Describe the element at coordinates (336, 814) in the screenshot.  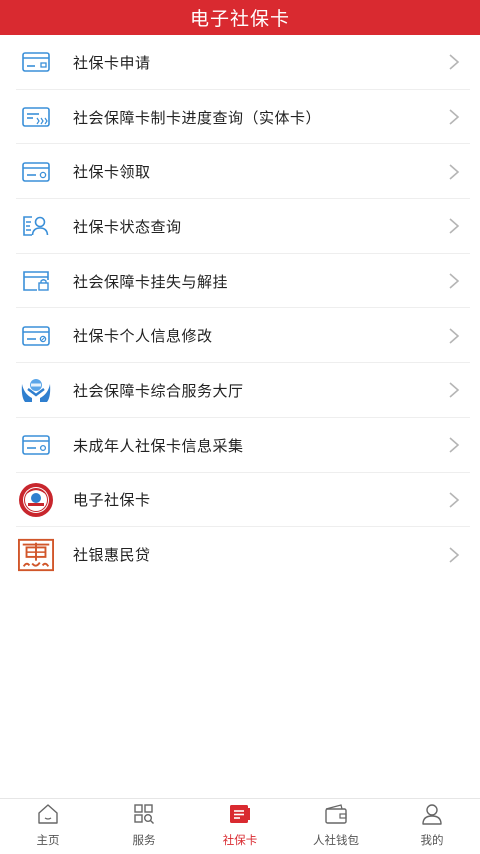
I see `wallet-icon` at that location.